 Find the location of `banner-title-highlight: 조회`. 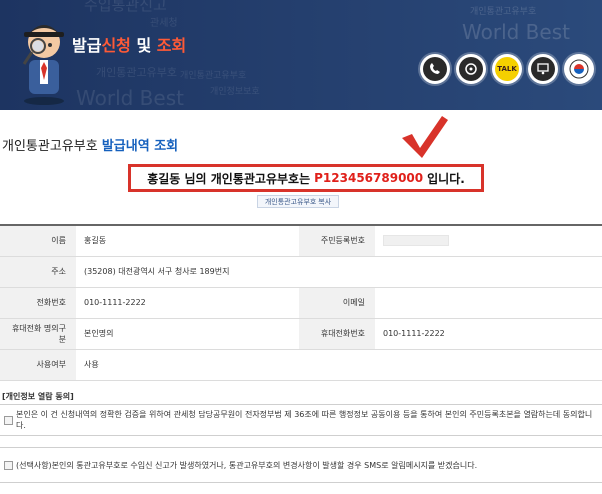

banner-title-highlight: 조회 is located at coordinates (171, 45).